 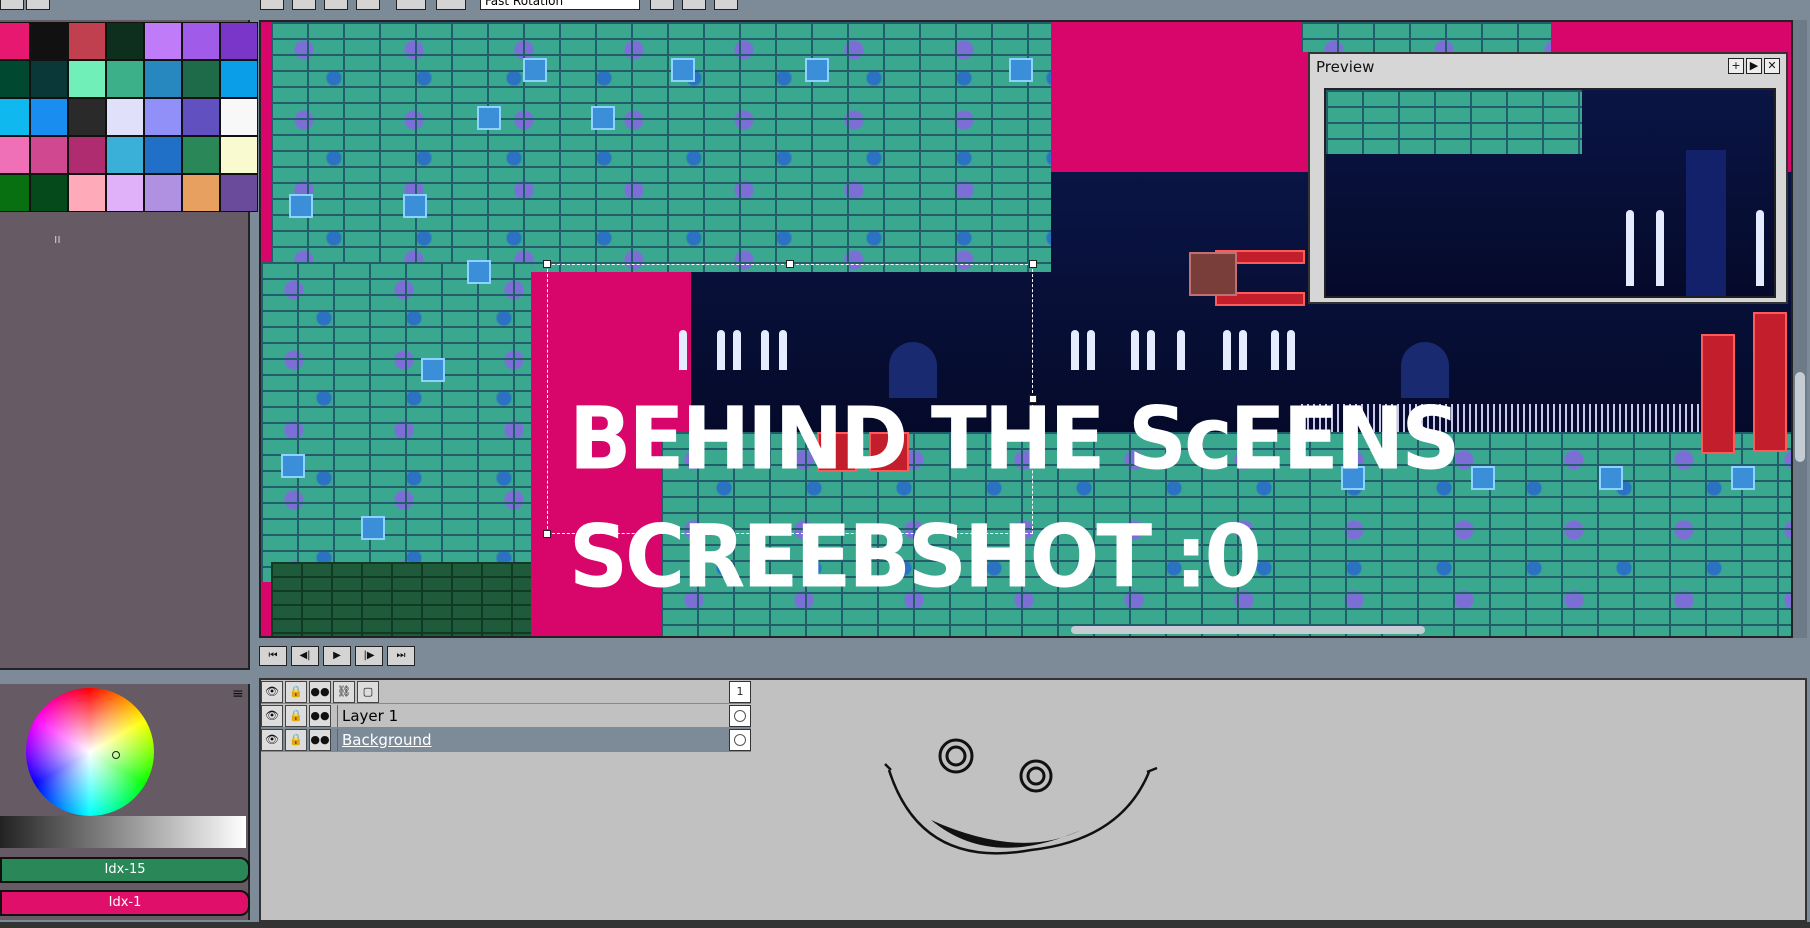 I want to click on rotation-select: Fast Rotation, so click(x=560, y=5).